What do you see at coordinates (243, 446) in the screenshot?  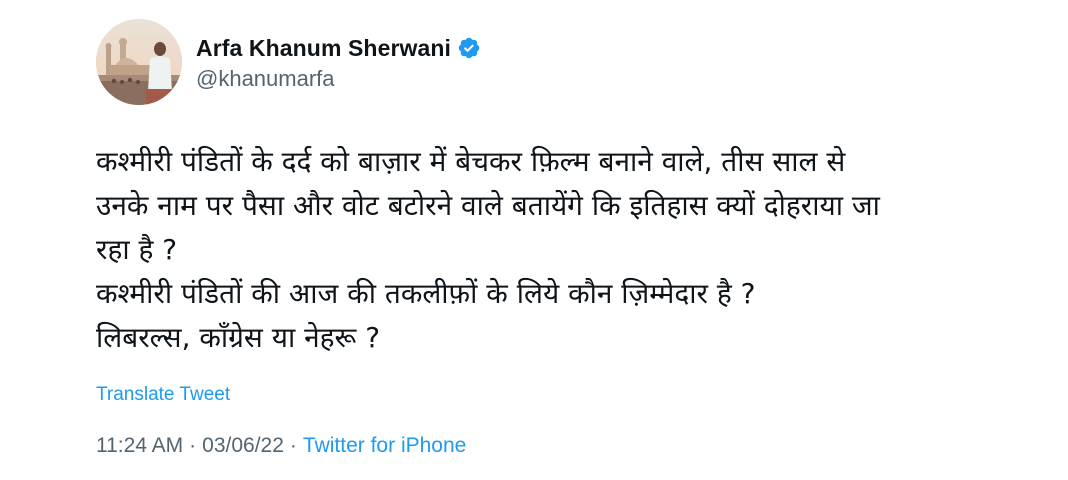 I see `tweet-date: 03/06/22` at bounding box center [243, 446].